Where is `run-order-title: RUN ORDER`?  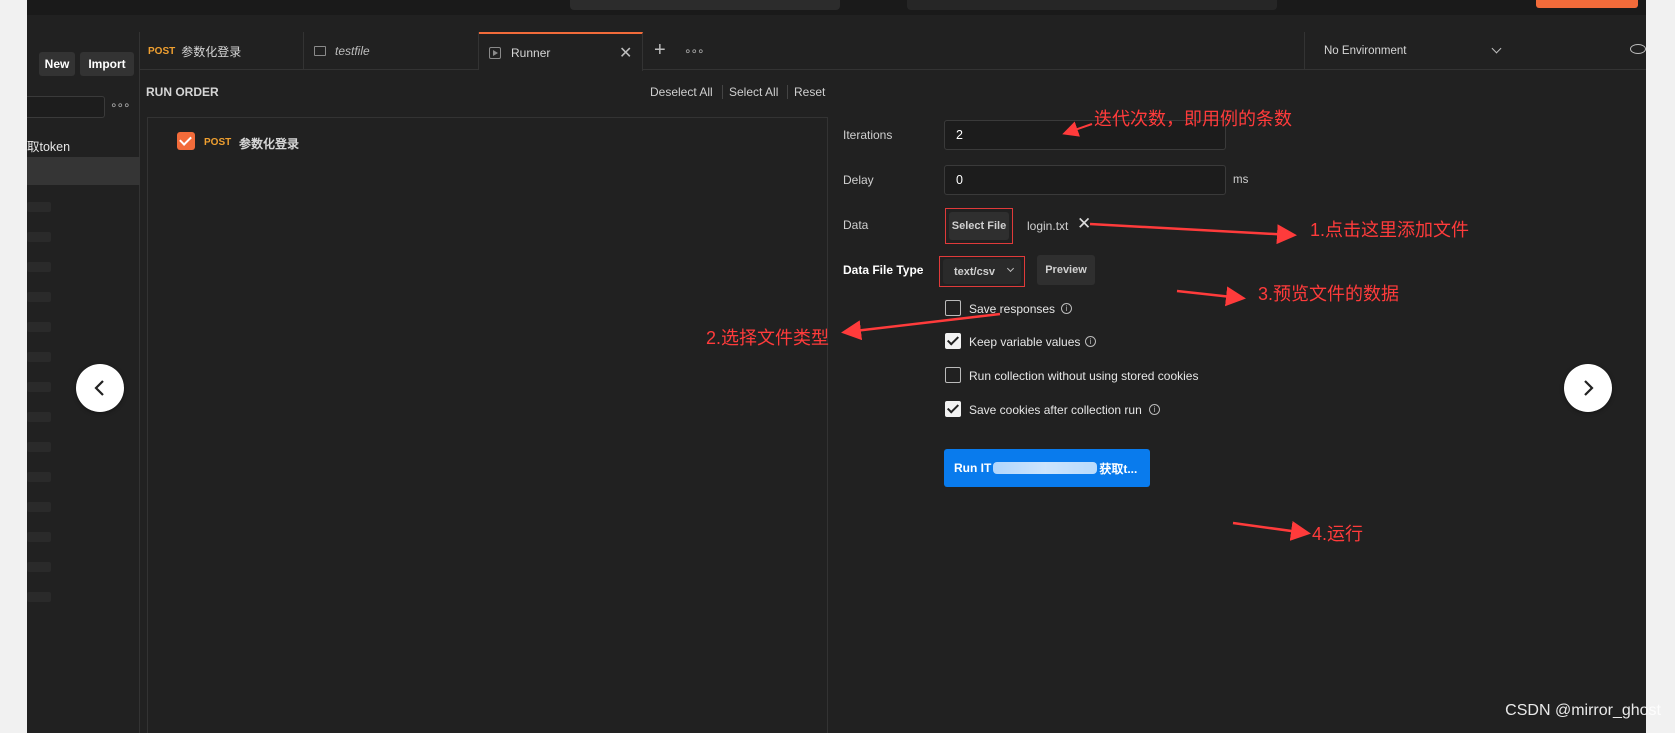 run-order-title: RUN ORDER is located at coordinates (182, 92).